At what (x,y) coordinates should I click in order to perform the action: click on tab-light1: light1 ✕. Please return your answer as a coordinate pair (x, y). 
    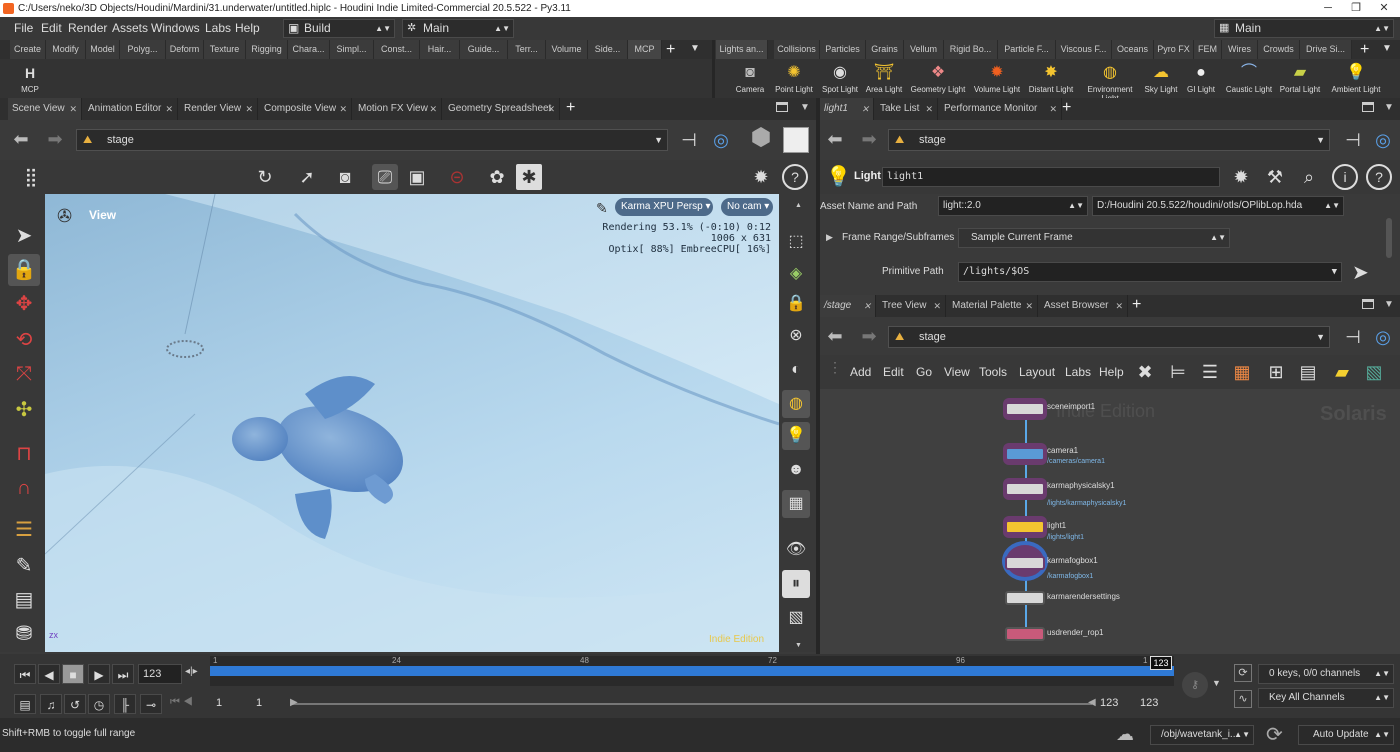
    Looking at the image, I should click on (847, 109).